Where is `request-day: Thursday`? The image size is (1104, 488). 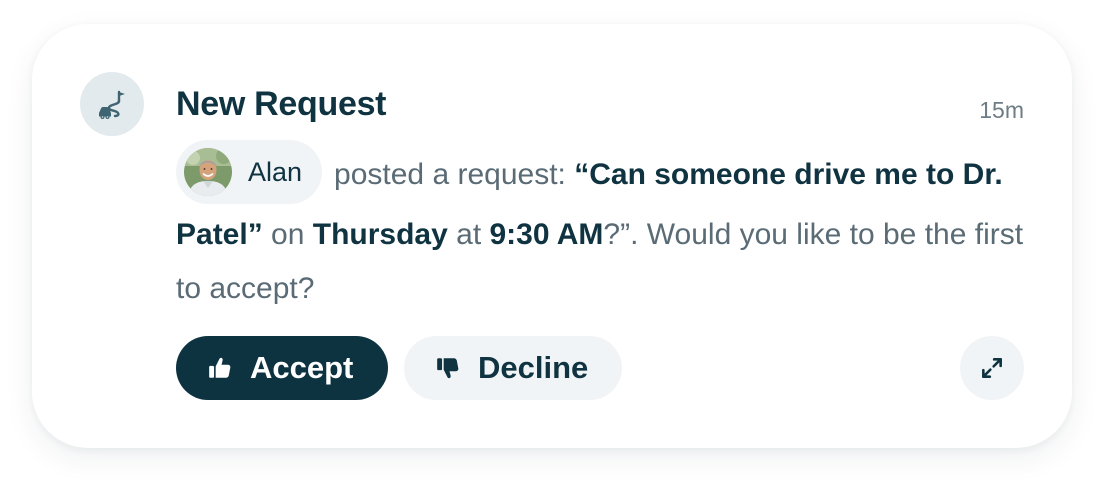 request-day: Thursday is located at coordinates (380, 234).